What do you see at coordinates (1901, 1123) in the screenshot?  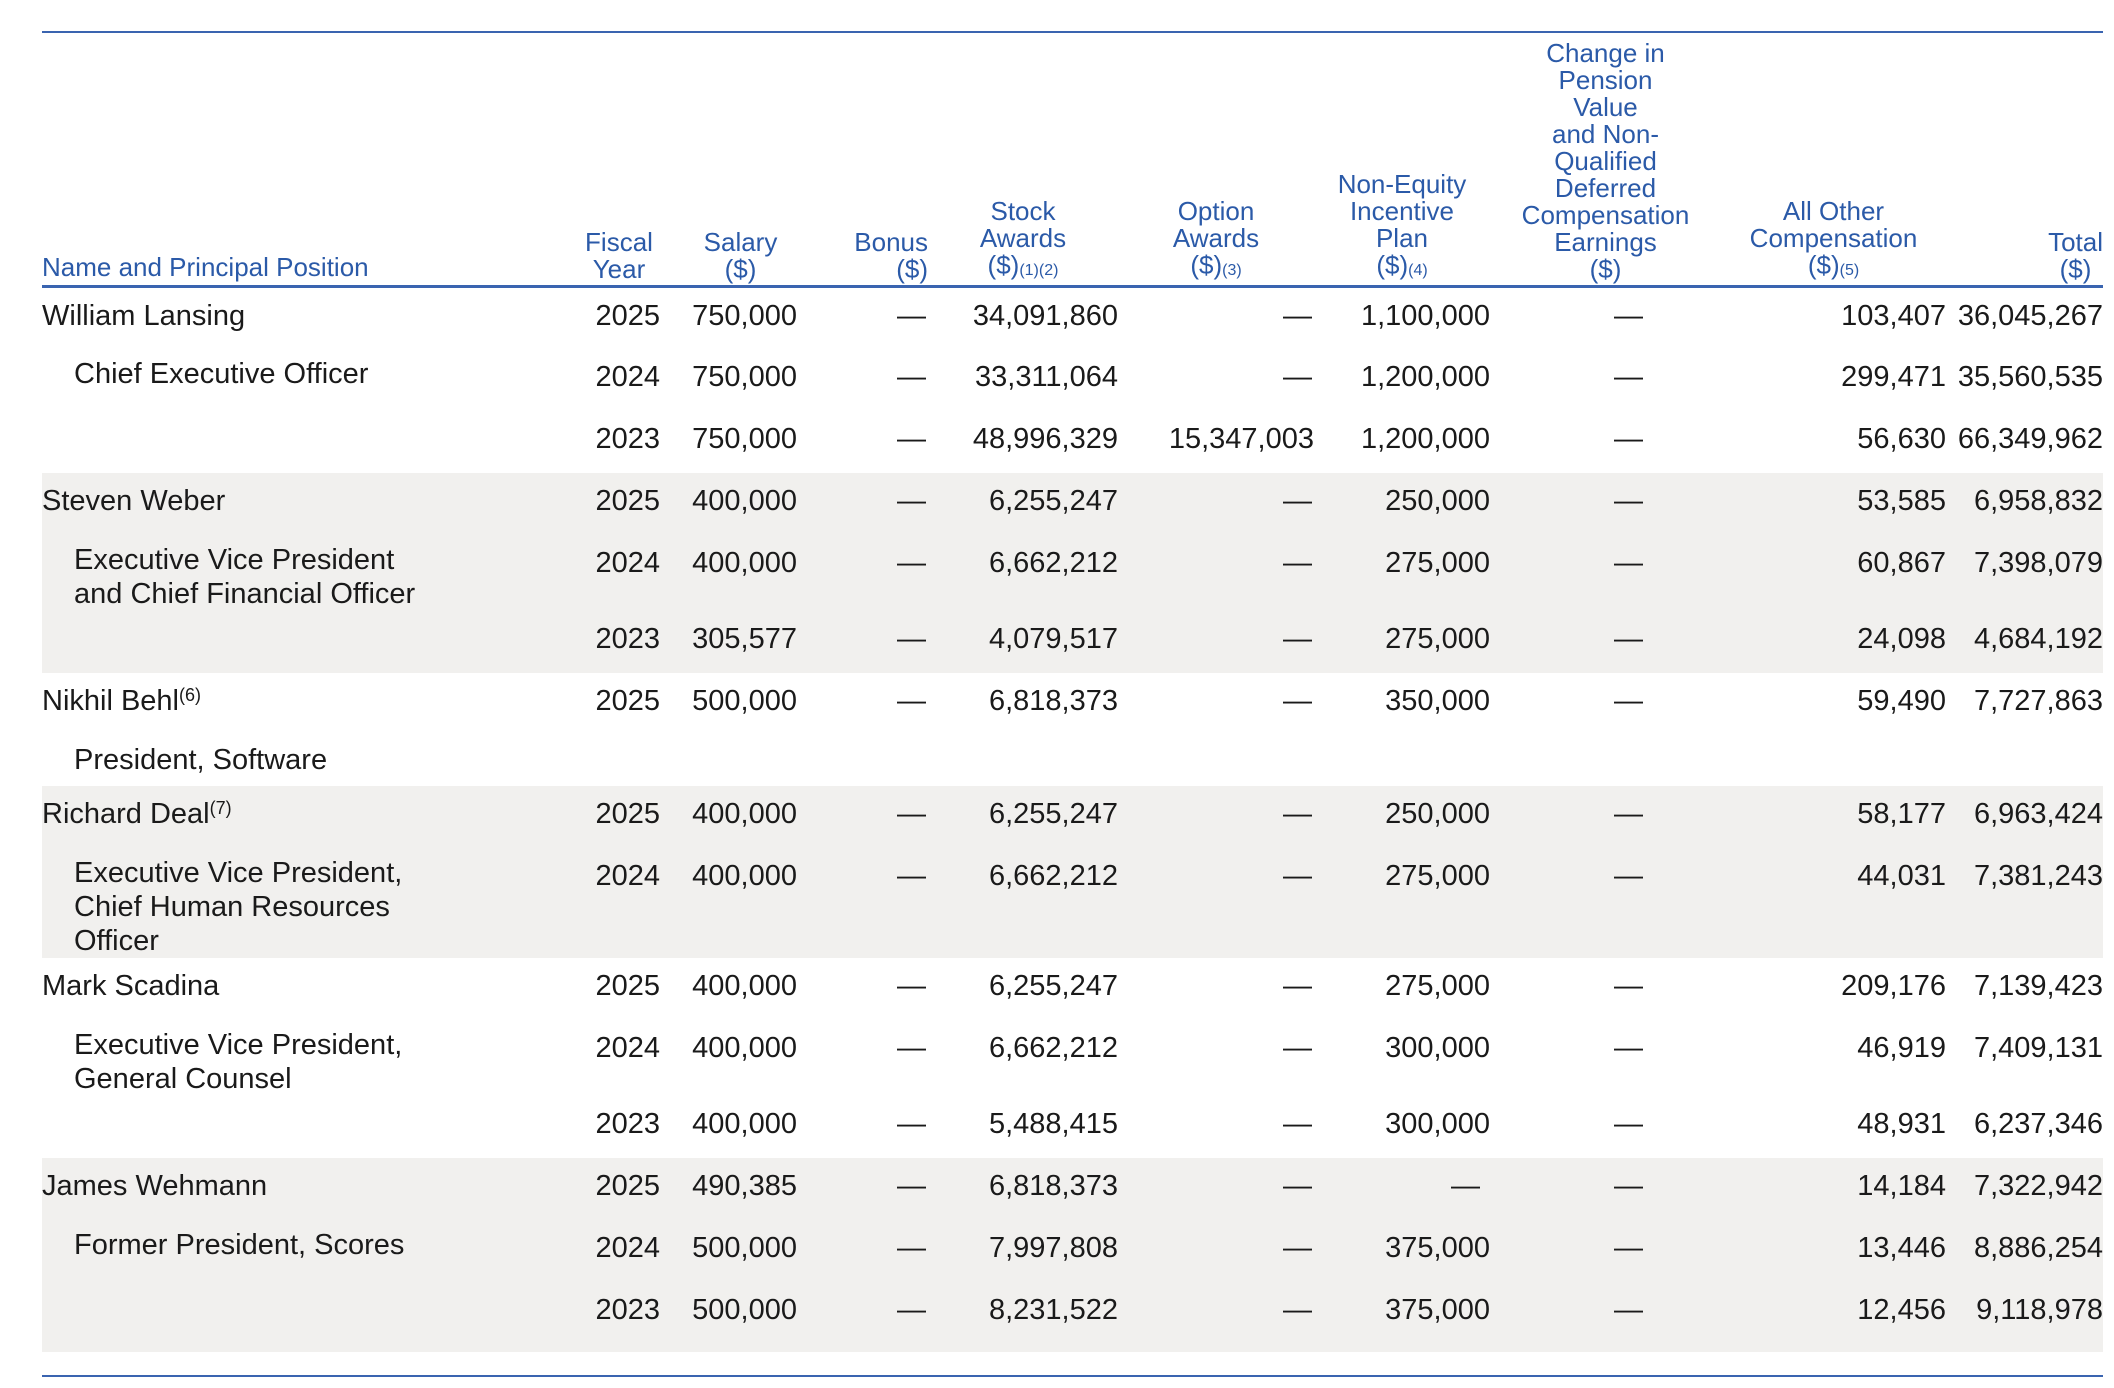 I see `cell-other: 48,931` at bounding box center [1901, 1123].